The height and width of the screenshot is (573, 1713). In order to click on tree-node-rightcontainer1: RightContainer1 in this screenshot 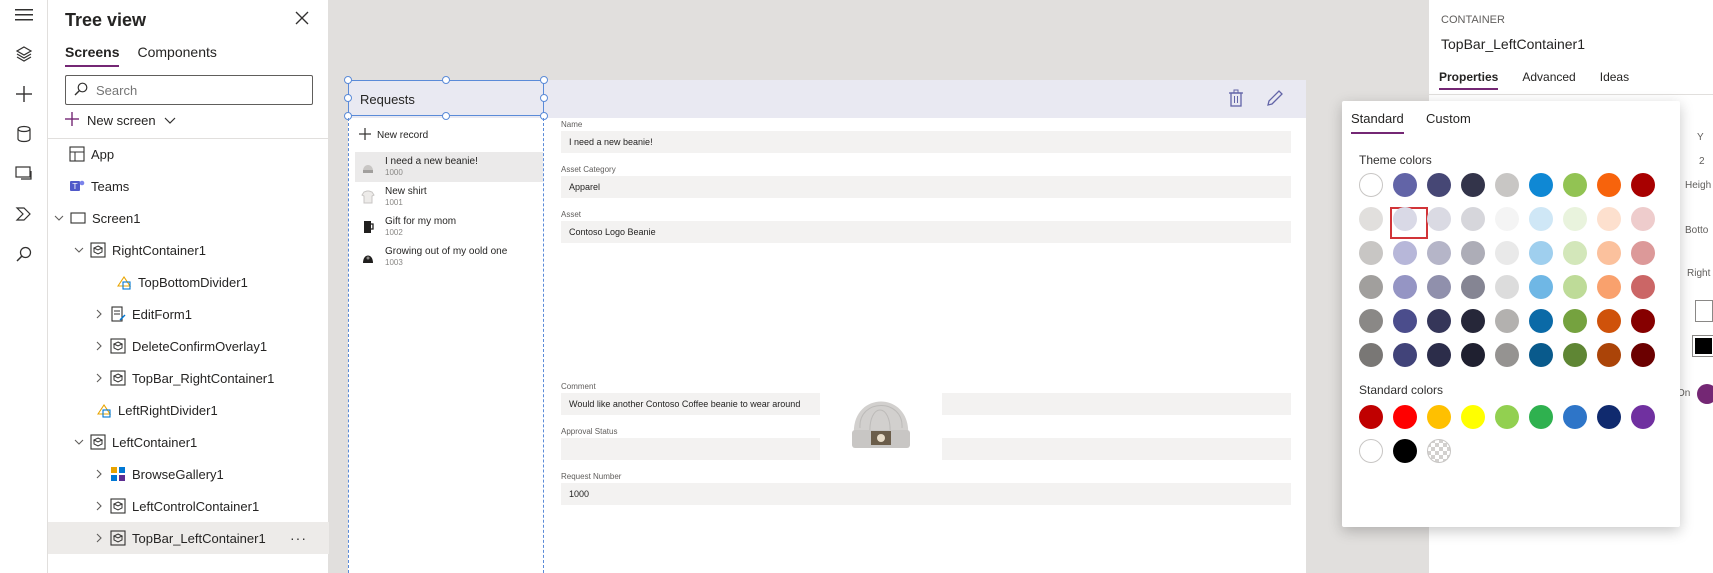, I will do `click(188, 250)`.